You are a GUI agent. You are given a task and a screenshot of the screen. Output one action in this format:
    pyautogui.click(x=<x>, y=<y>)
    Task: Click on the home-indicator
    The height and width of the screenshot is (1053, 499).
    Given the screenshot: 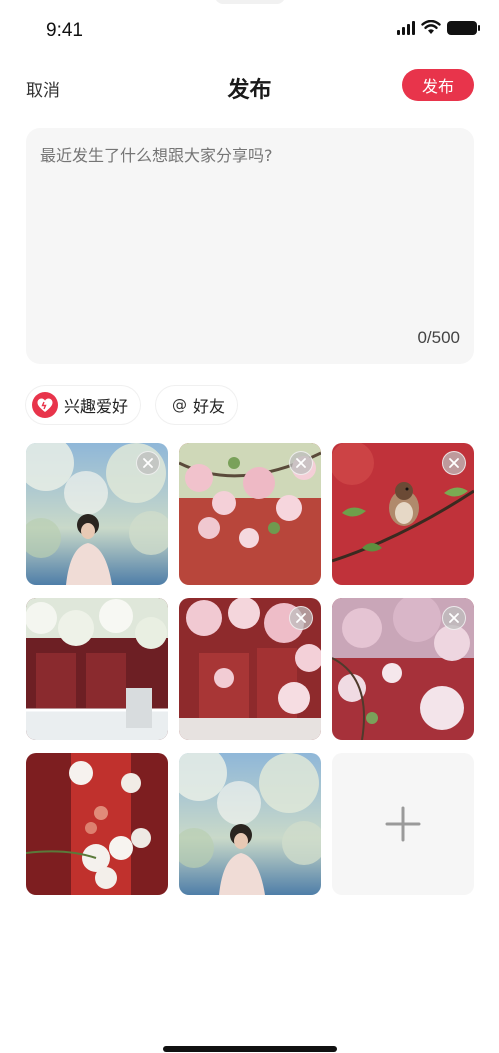 What is the action you would take?
    pyautogui.click(x=250, y=1049)
    